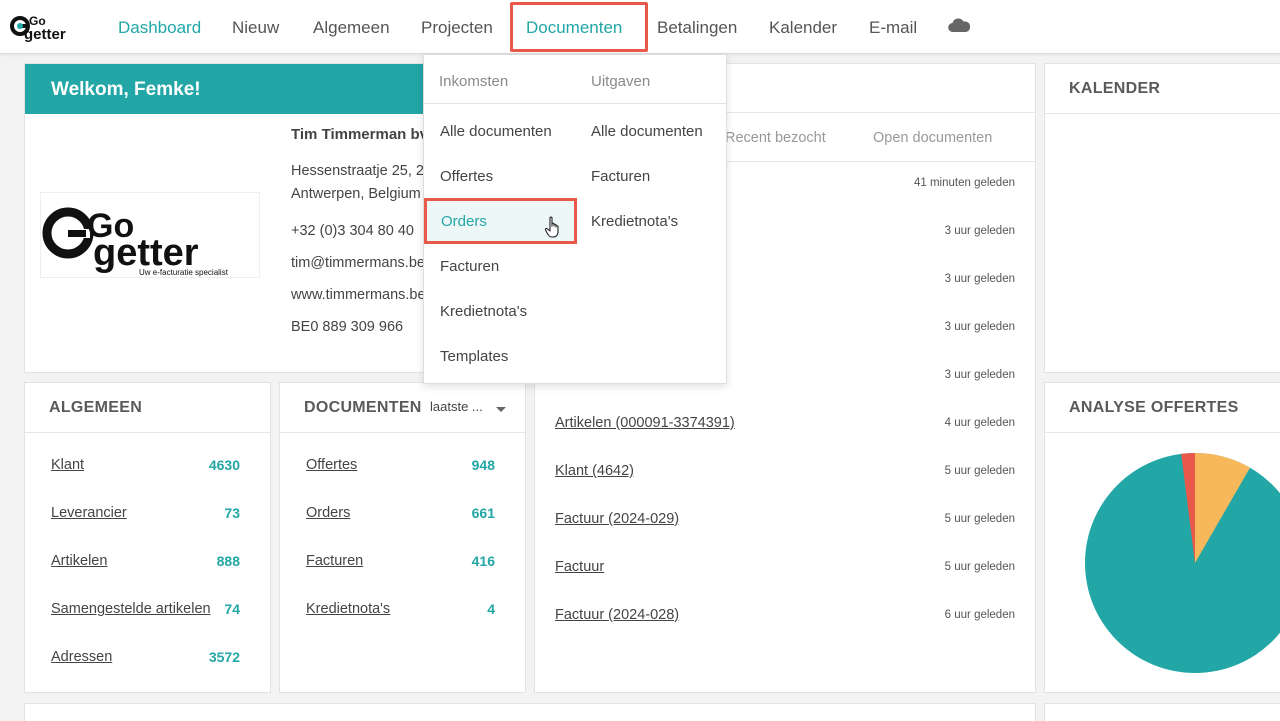  I want to click on bottom-panel-right, so click(1162, 712).